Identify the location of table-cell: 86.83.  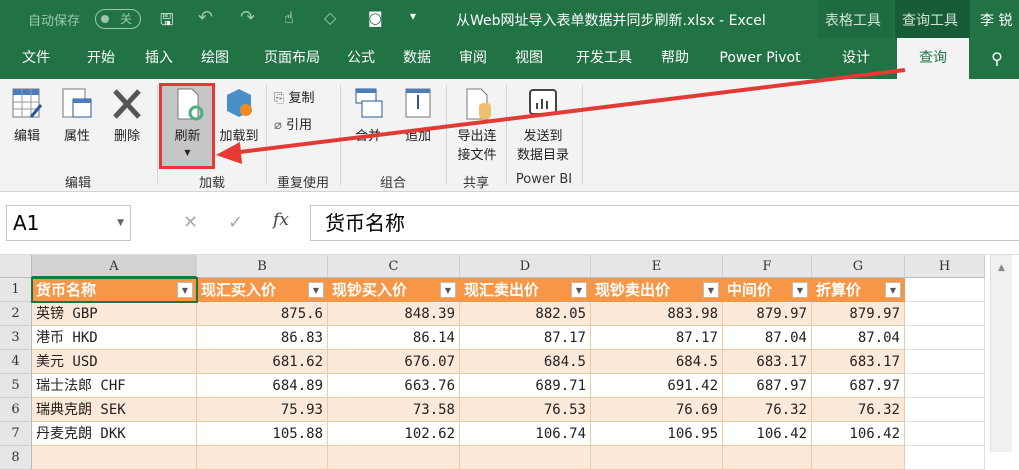
(262, 338).